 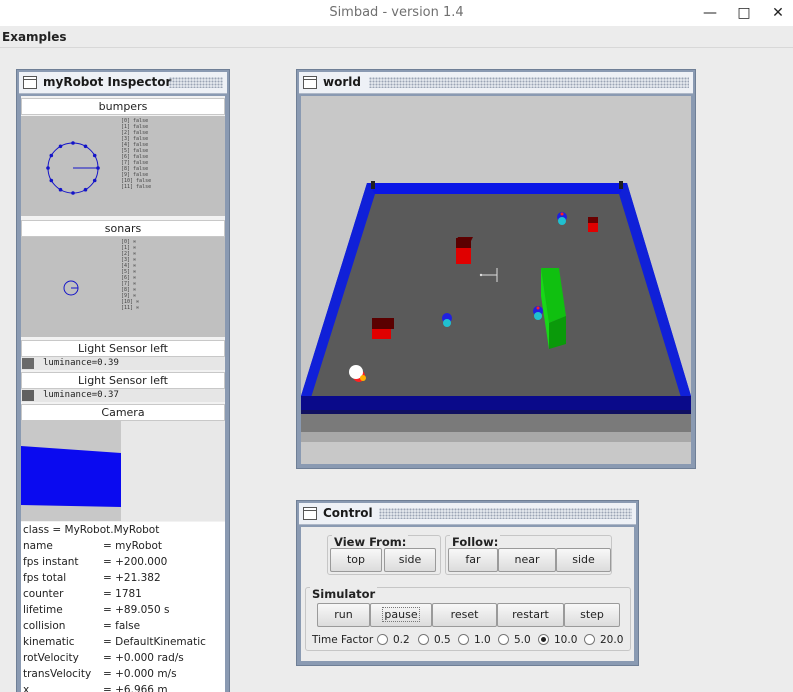 I want to click on minimize-icon: —, so click(x=710, y=13).